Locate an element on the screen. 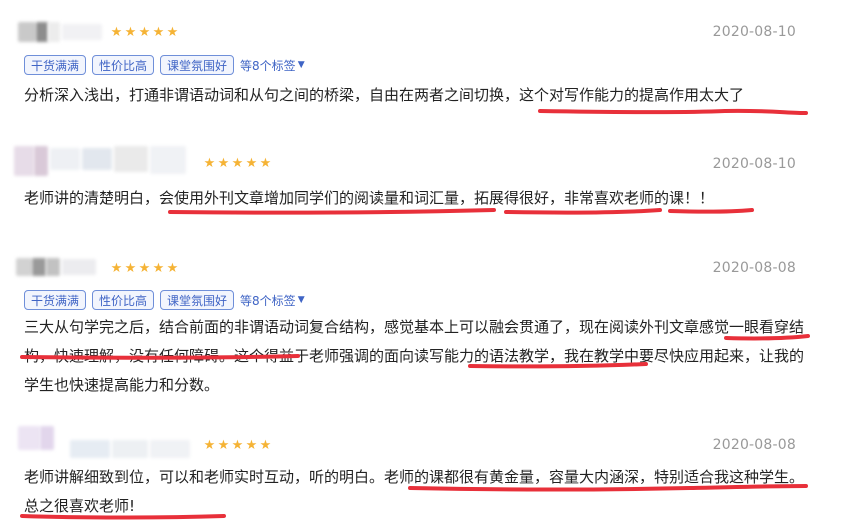  tag: 干货满满 is located at coordinates (55, 300).